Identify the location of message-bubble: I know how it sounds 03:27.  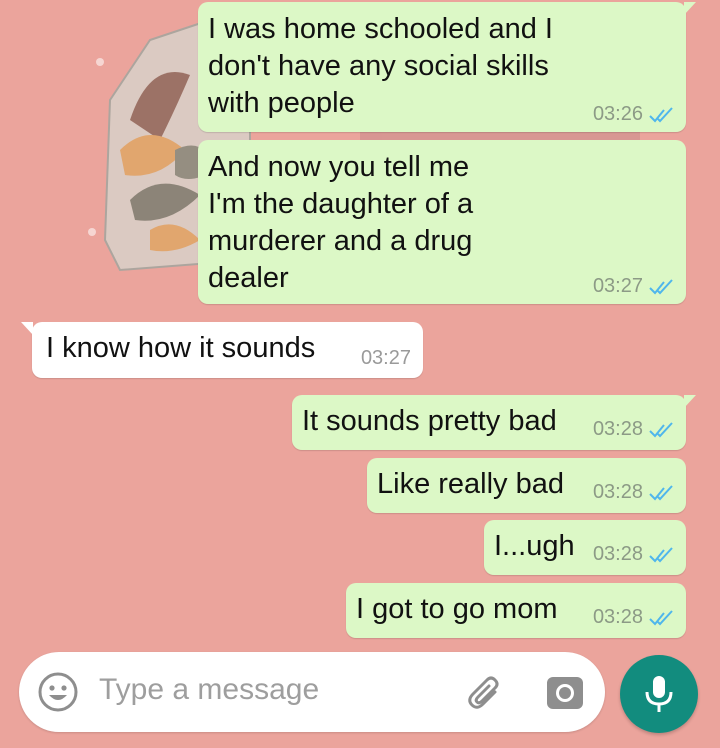
(222, 350).